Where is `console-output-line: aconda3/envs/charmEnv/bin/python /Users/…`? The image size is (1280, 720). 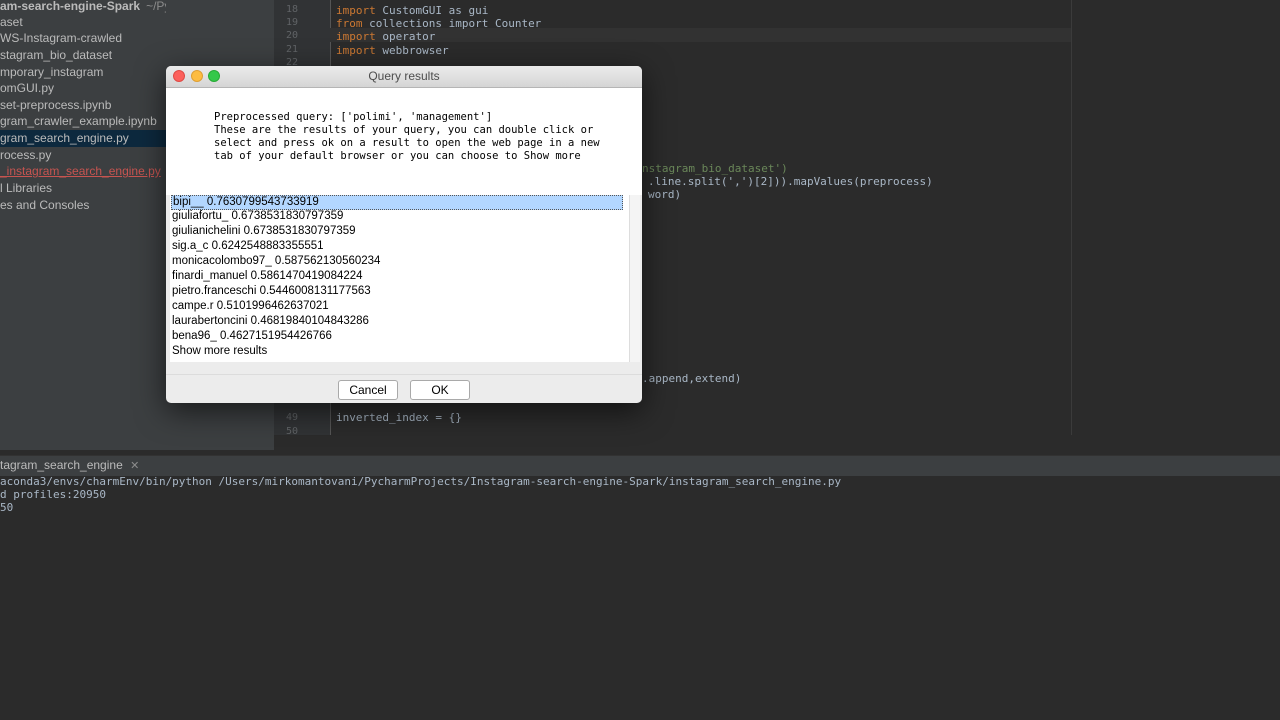
console-output-line: aconda3/envs/charmEnv/bin/python /Users/… is located at coordinates (421, 481).